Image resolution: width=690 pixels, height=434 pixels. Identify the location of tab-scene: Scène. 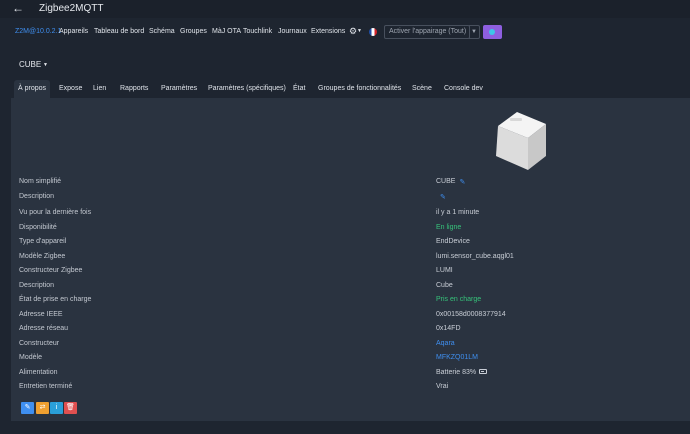
(422, 89).